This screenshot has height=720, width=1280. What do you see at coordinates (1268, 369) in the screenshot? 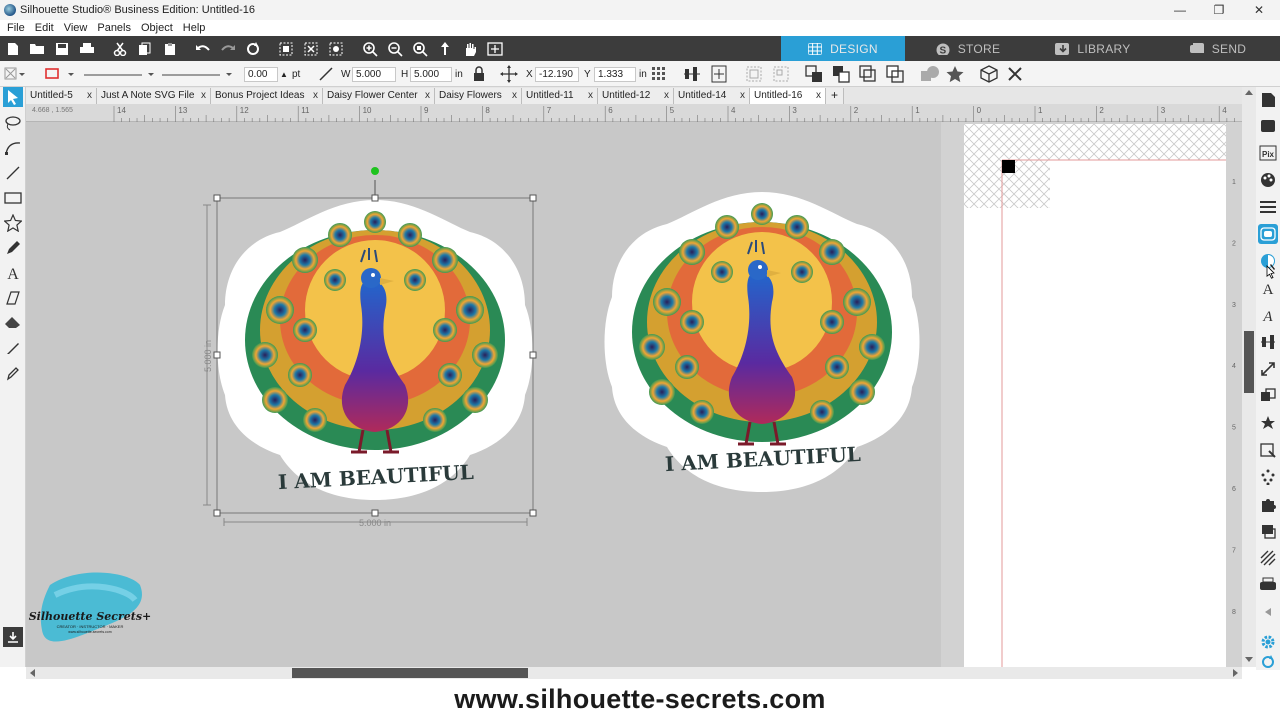
I see `transform-panel-icon` at bounding box center [1268, 369].